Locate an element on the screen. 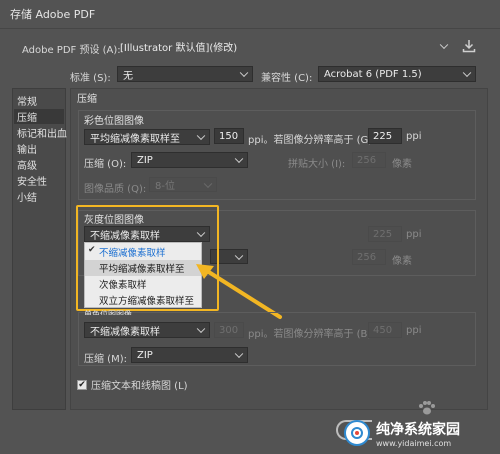  watermark: 纯净系统家园 www.yidaimei.com is located at coordinates (419, 433).